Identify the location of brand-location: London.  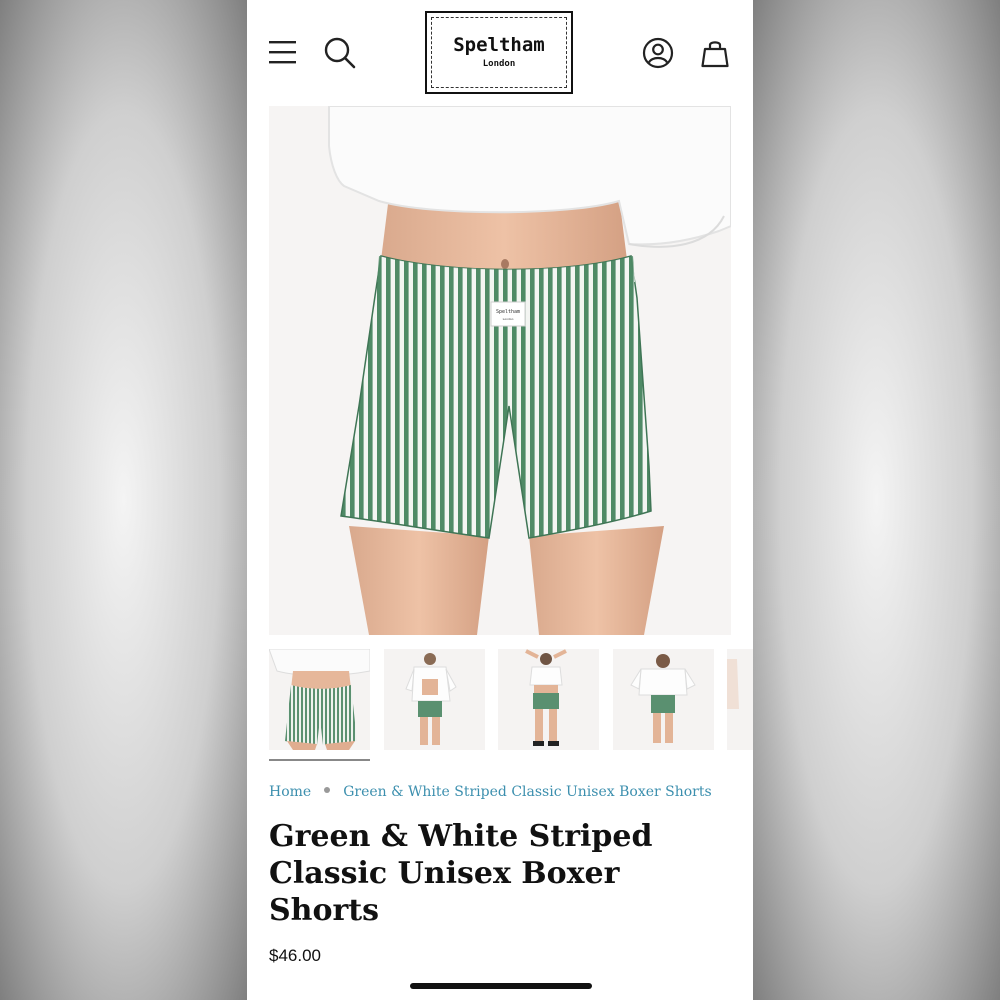
(499, 64).